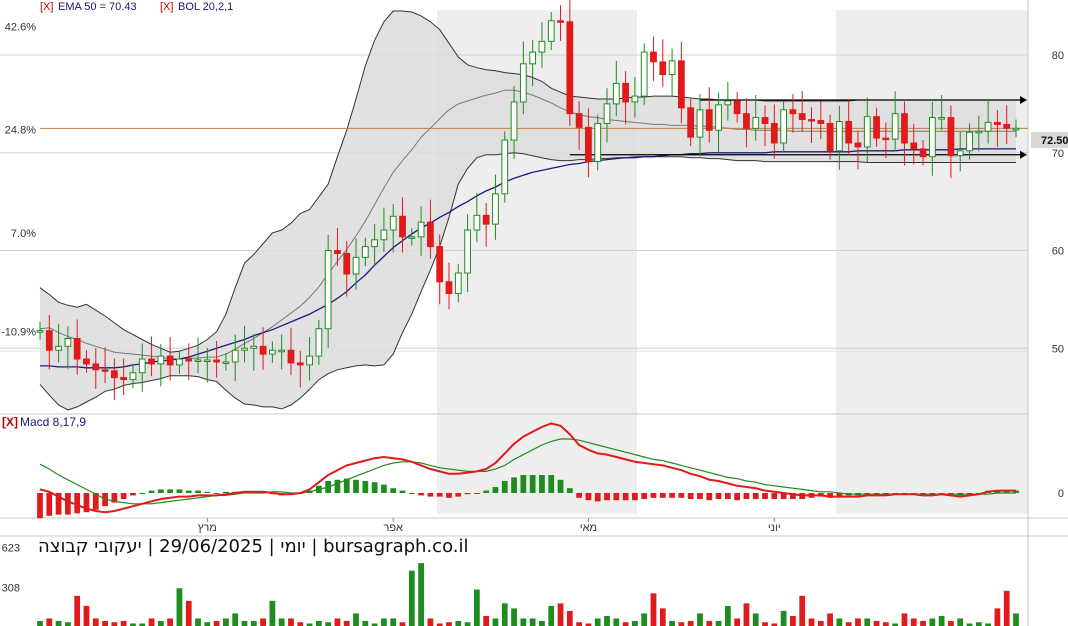  I want to click on macd-zero-tick: 0, so click(1061, 494).